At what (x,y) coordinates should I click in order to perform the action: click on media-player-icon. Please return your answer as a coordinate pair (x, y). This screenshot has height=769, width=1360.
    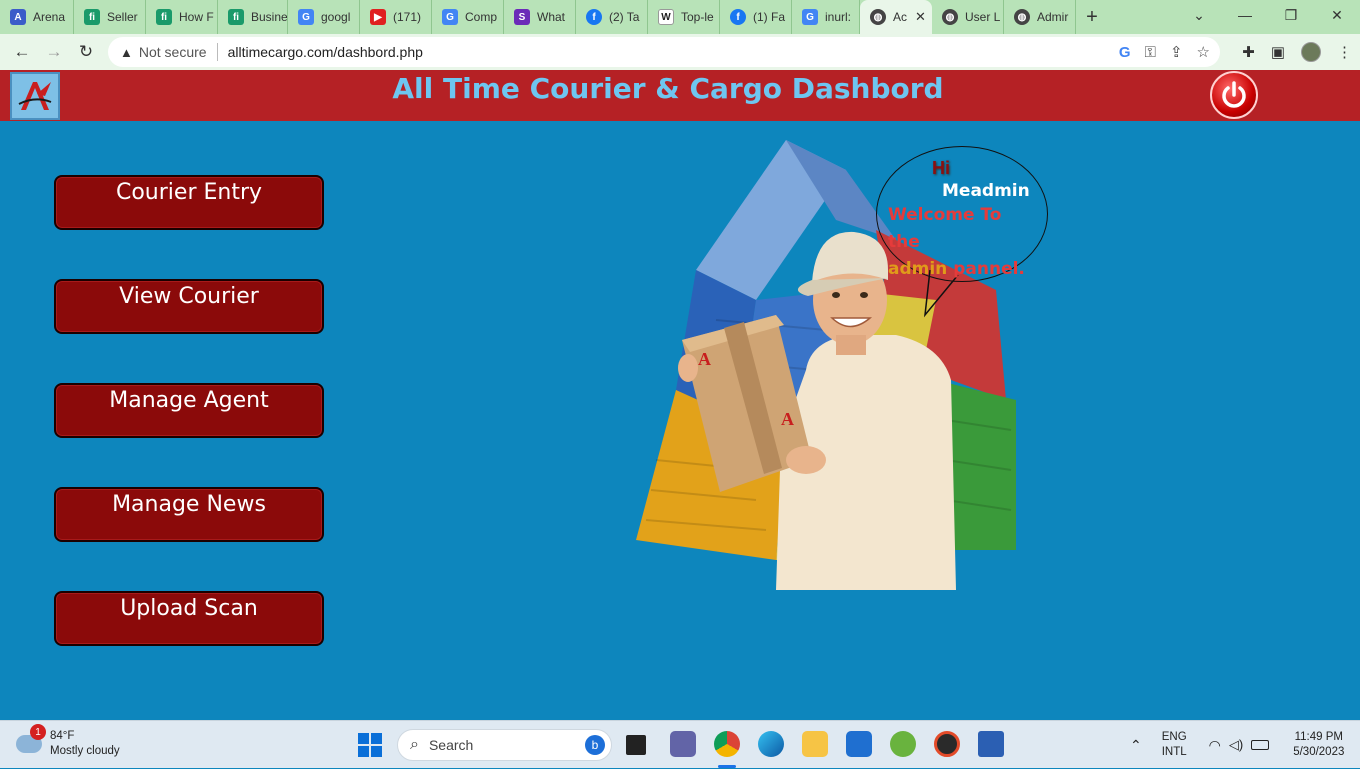
    Looking at the image, I should click on (947, 744).